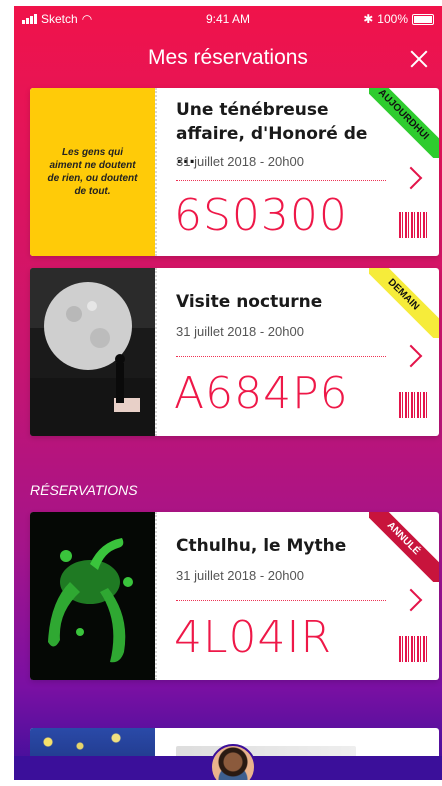 The height and width of the screenshot is (786, 442). I want to click on page-title: Mes réservations, so click(228, 57).